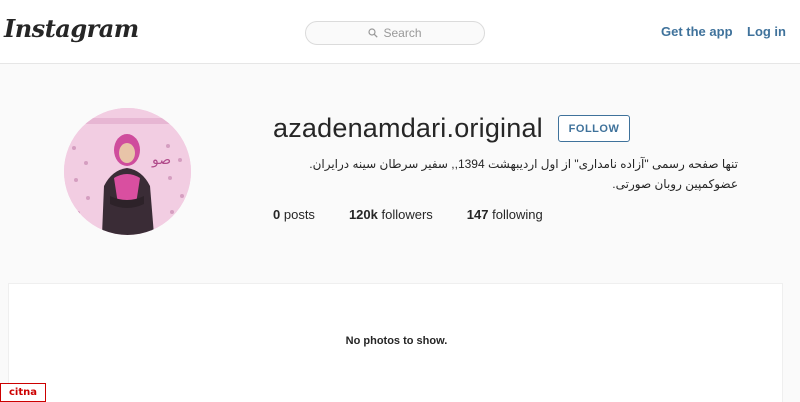  I want to click on follow-button: FOLLOW, so click(594, 128).